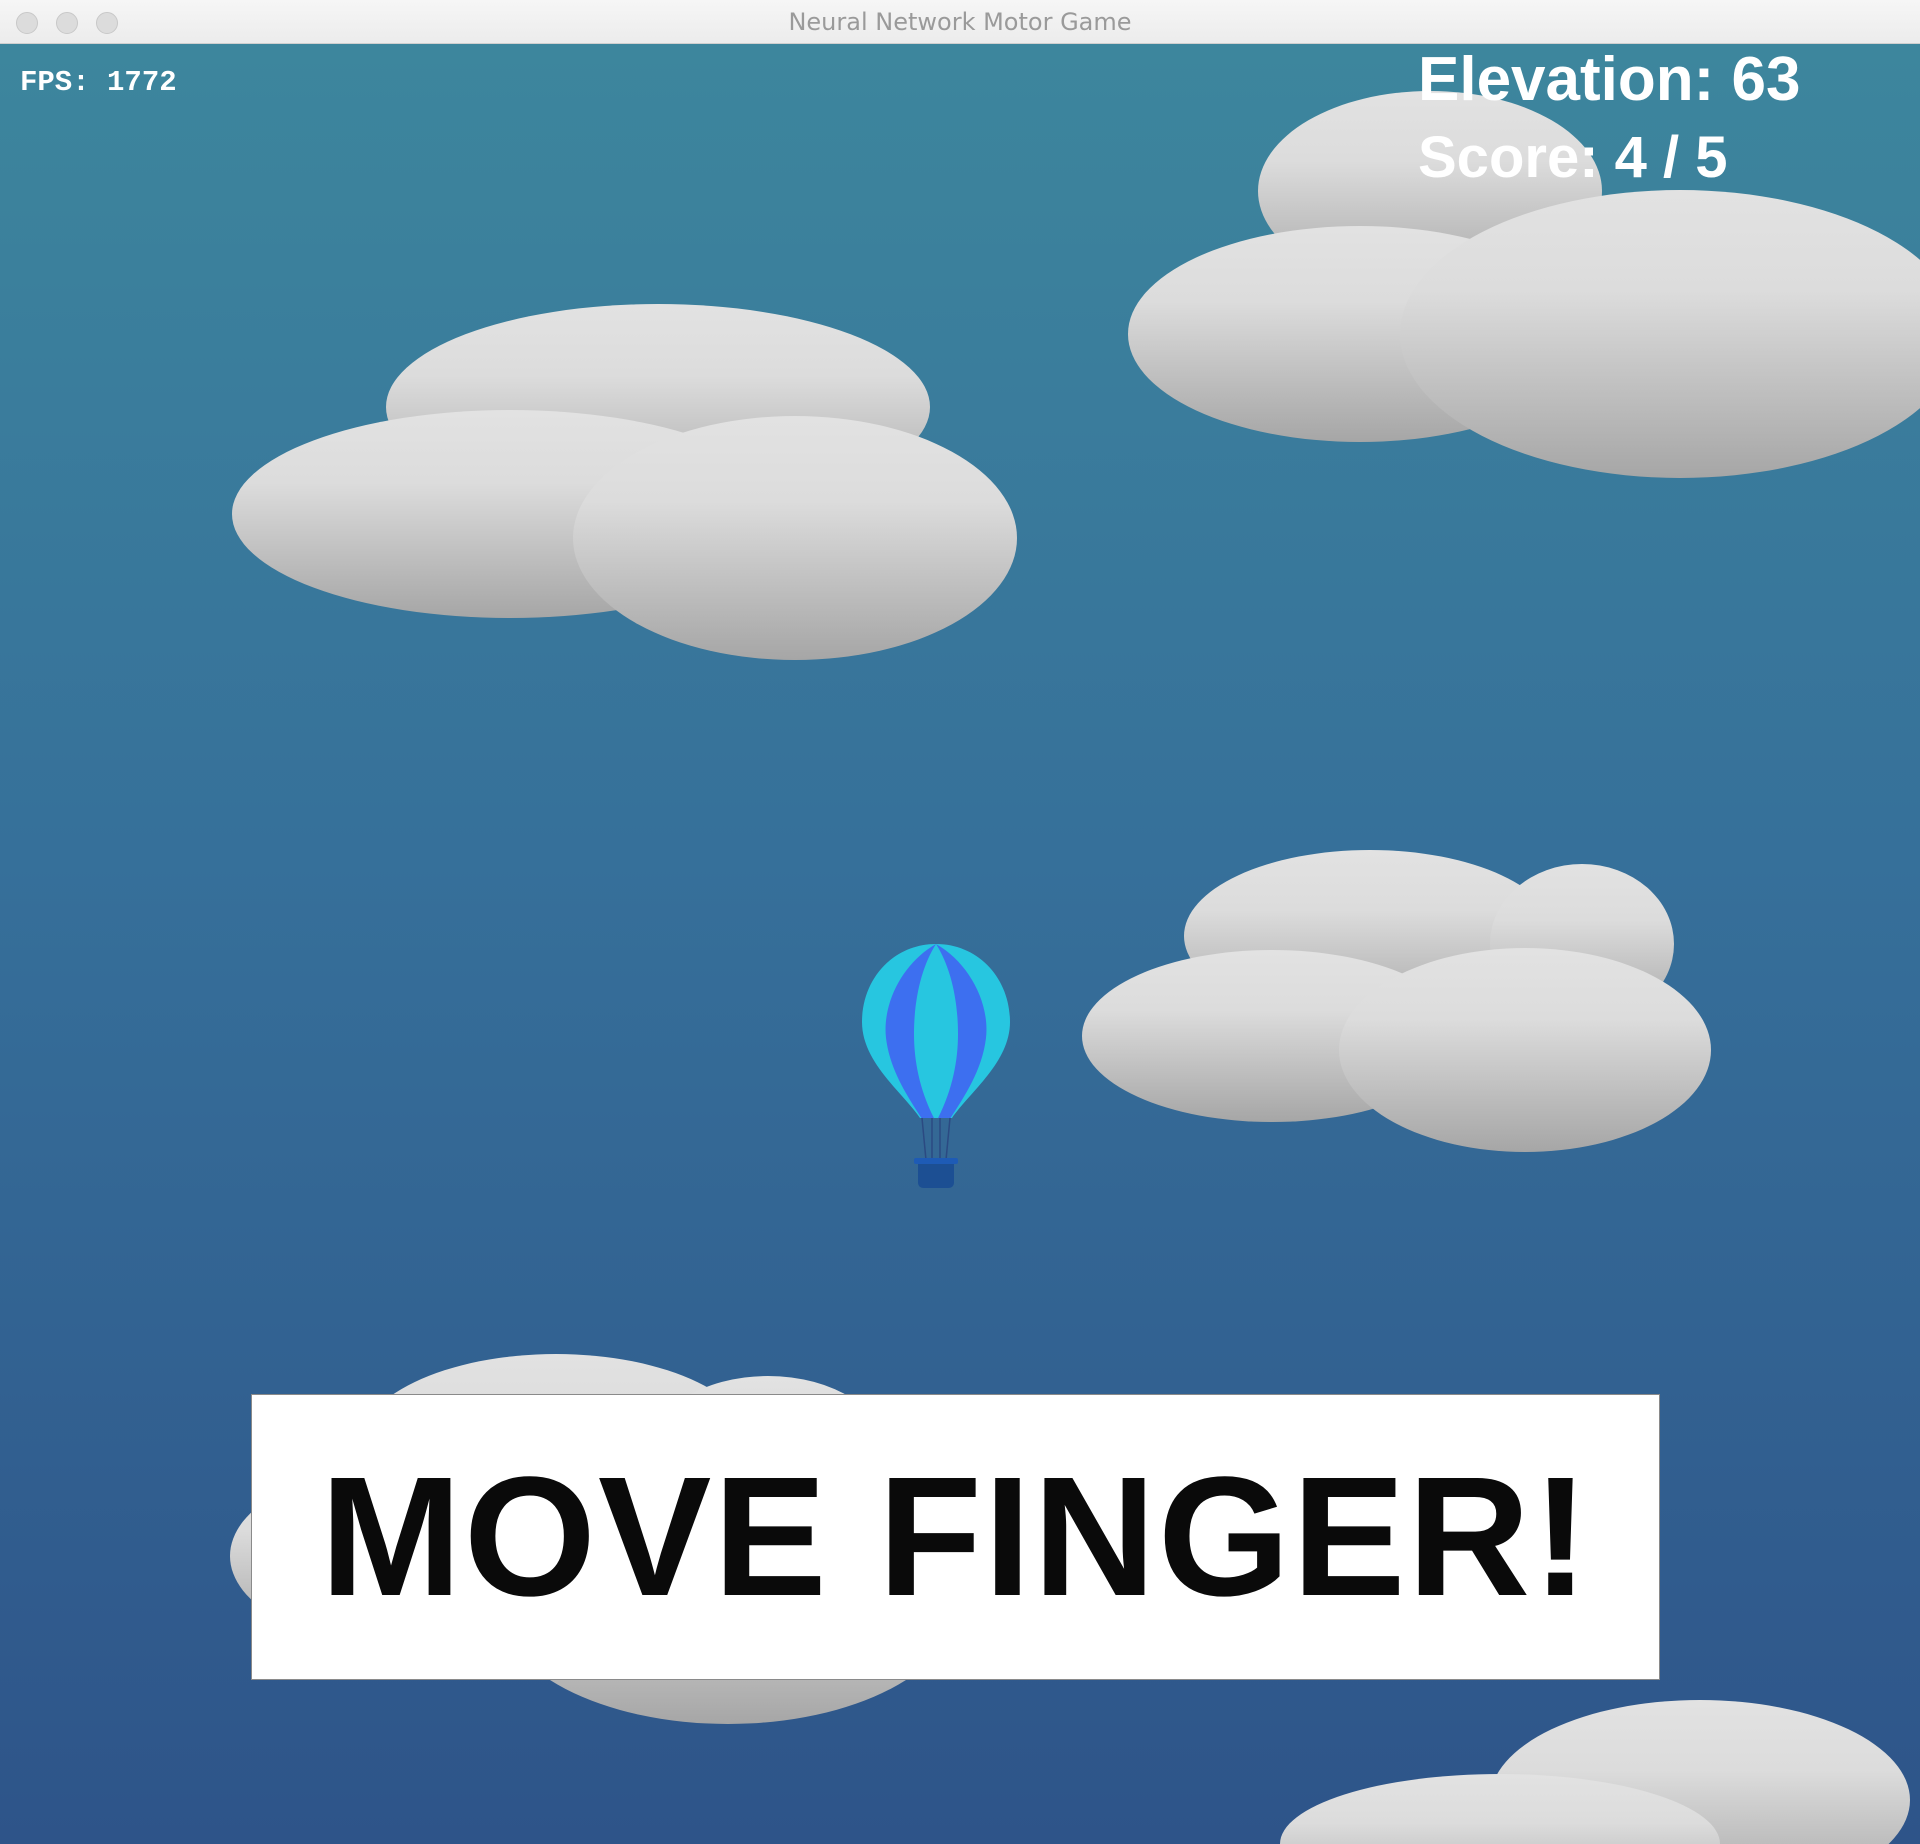  I want to click on elevation-readout: Elevation: 63, so click(1609, 79).